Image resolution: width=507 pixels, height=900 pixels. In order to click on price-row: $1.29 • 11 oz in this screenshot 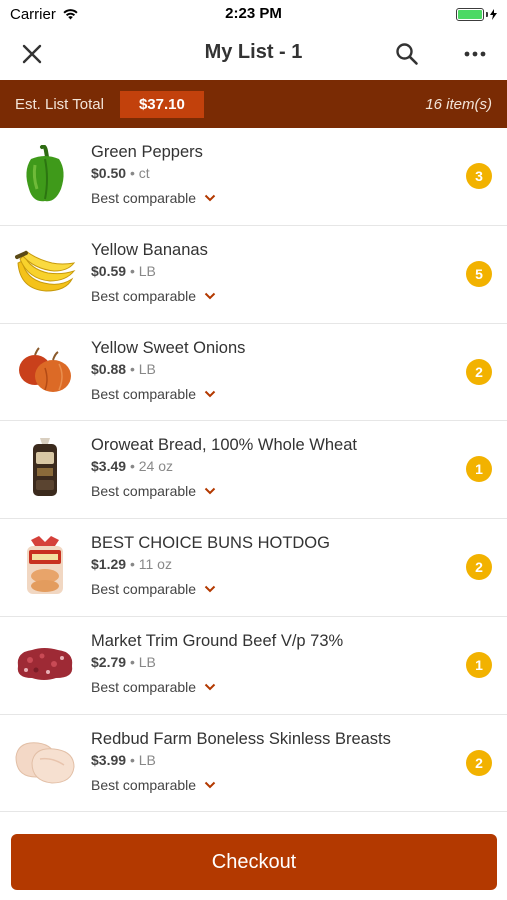, I will do `click(131, 564)`.